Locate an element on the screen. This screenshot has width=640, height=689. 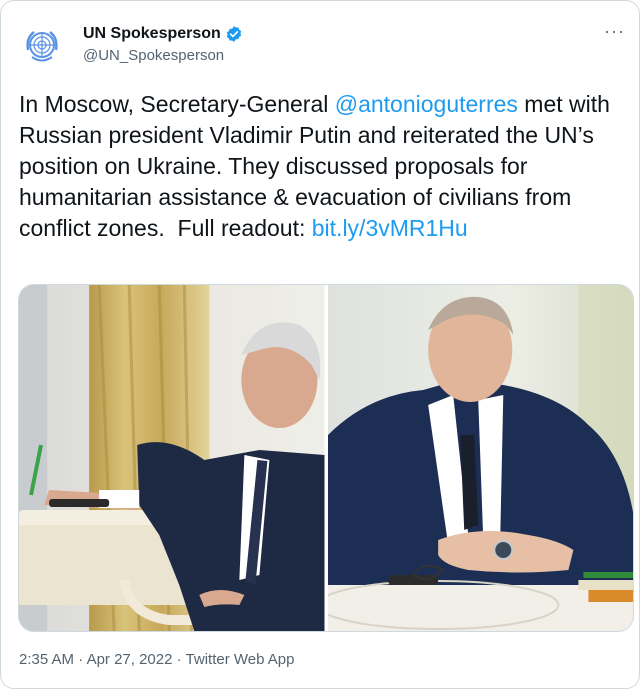
tweet-header: UN Spokesperson @UN_Spokesperson ··· is located at coordinates (320, 41).